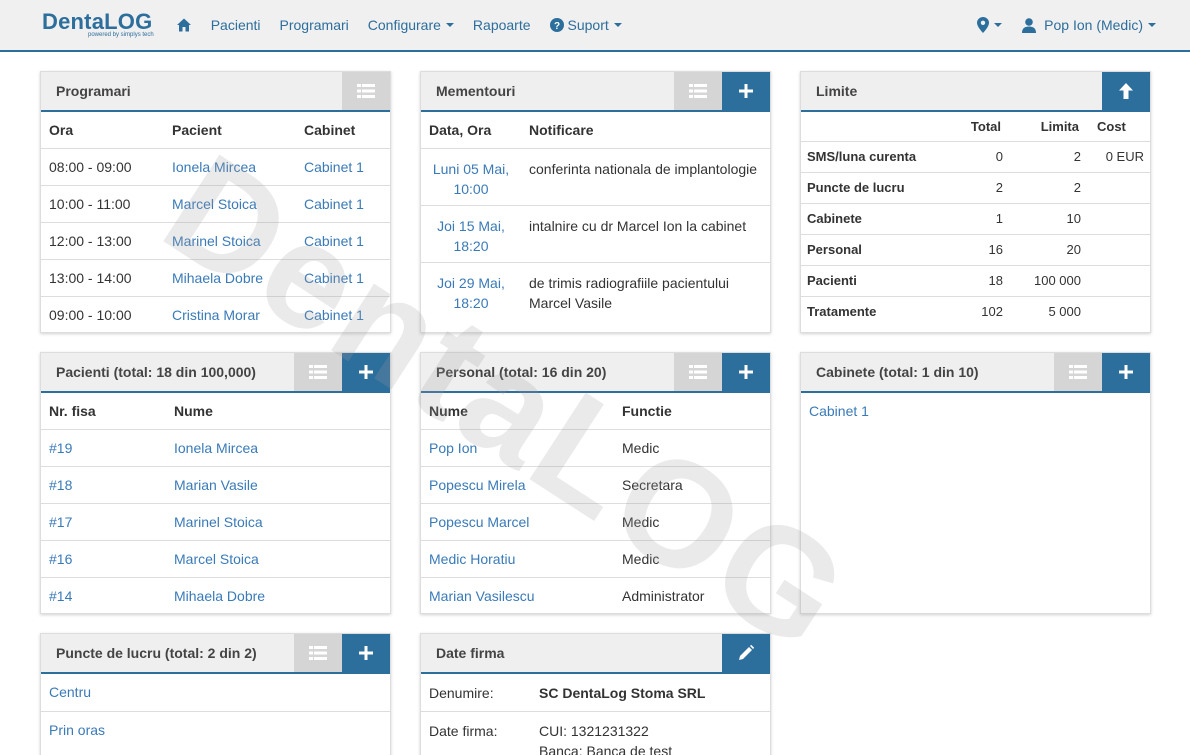 Image resolution: width=1190 pixels, height=755 pixels. What do you see at coordinates (411, 25) in the screenshot?
I see `nav-configurare: Configurare` at bounding box center [411, 25].